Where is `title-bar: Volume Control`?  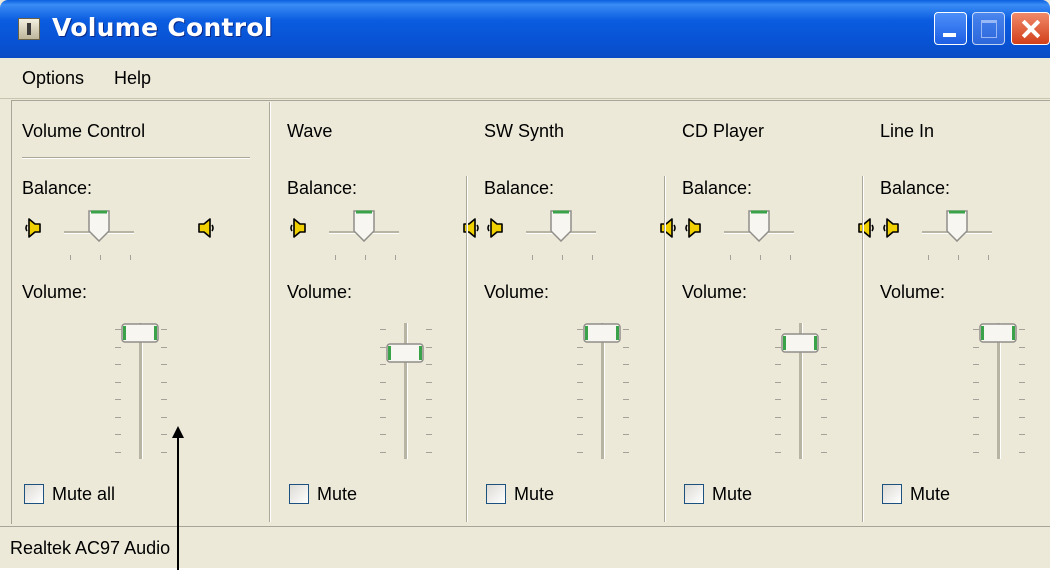 title-bar: Volume Control is located at coordinates (525, 29).